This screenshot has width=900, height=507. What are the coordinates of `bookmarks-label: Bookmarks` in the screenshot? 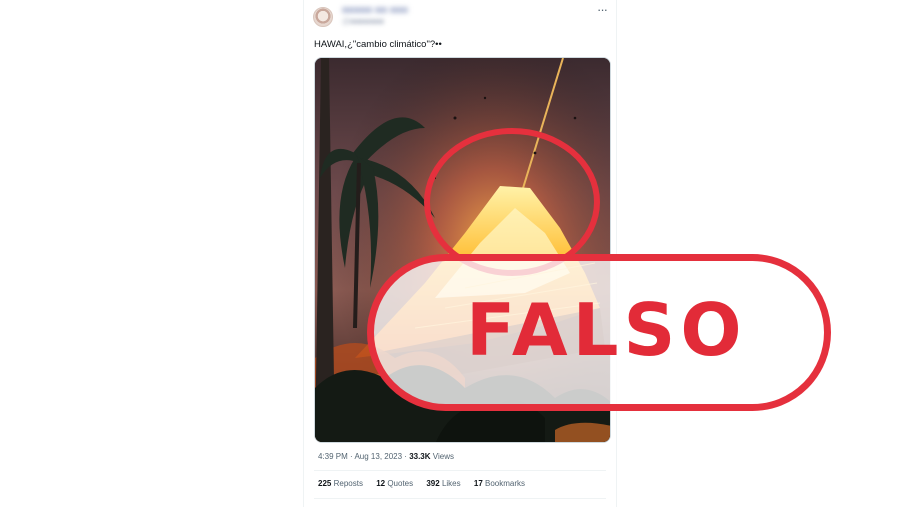 It's located at (505, 483).